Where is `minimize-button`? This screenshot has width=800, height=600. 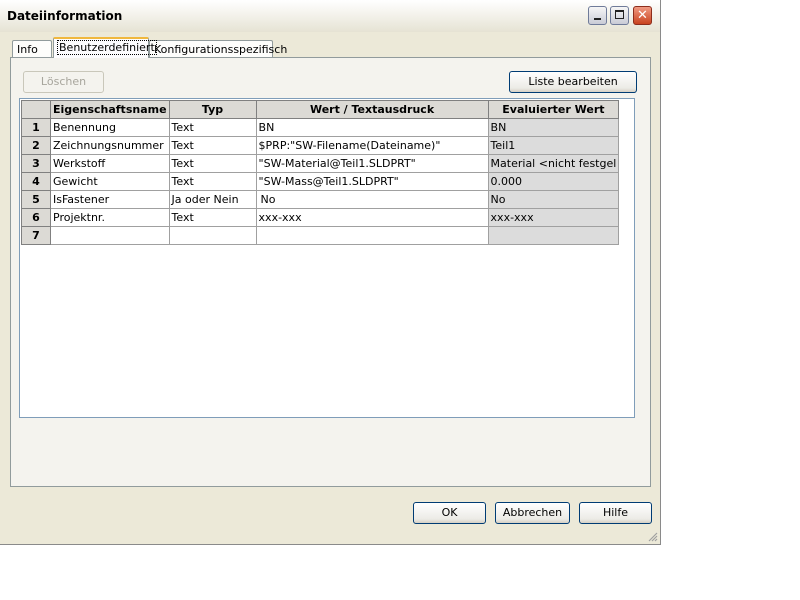
minimize-button is located at coordinates (597, 15).